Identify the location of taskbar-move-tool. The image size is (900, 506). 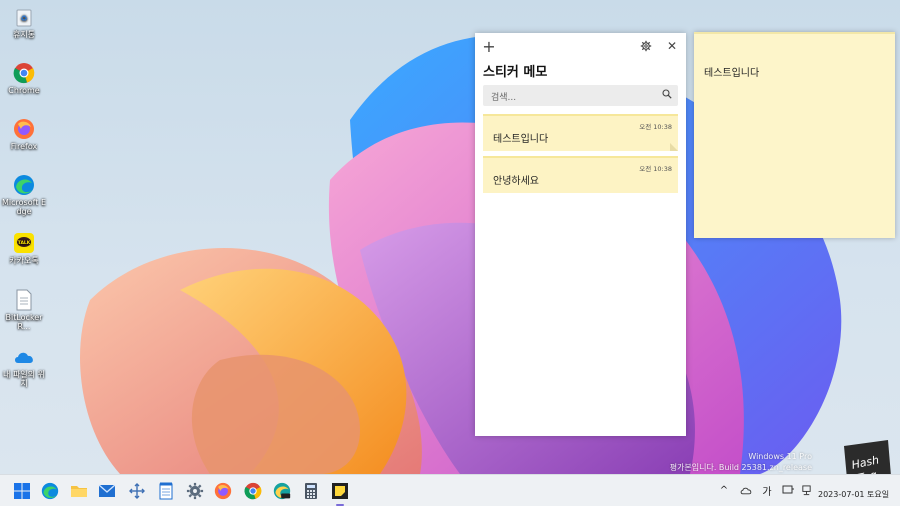
(137, 491).